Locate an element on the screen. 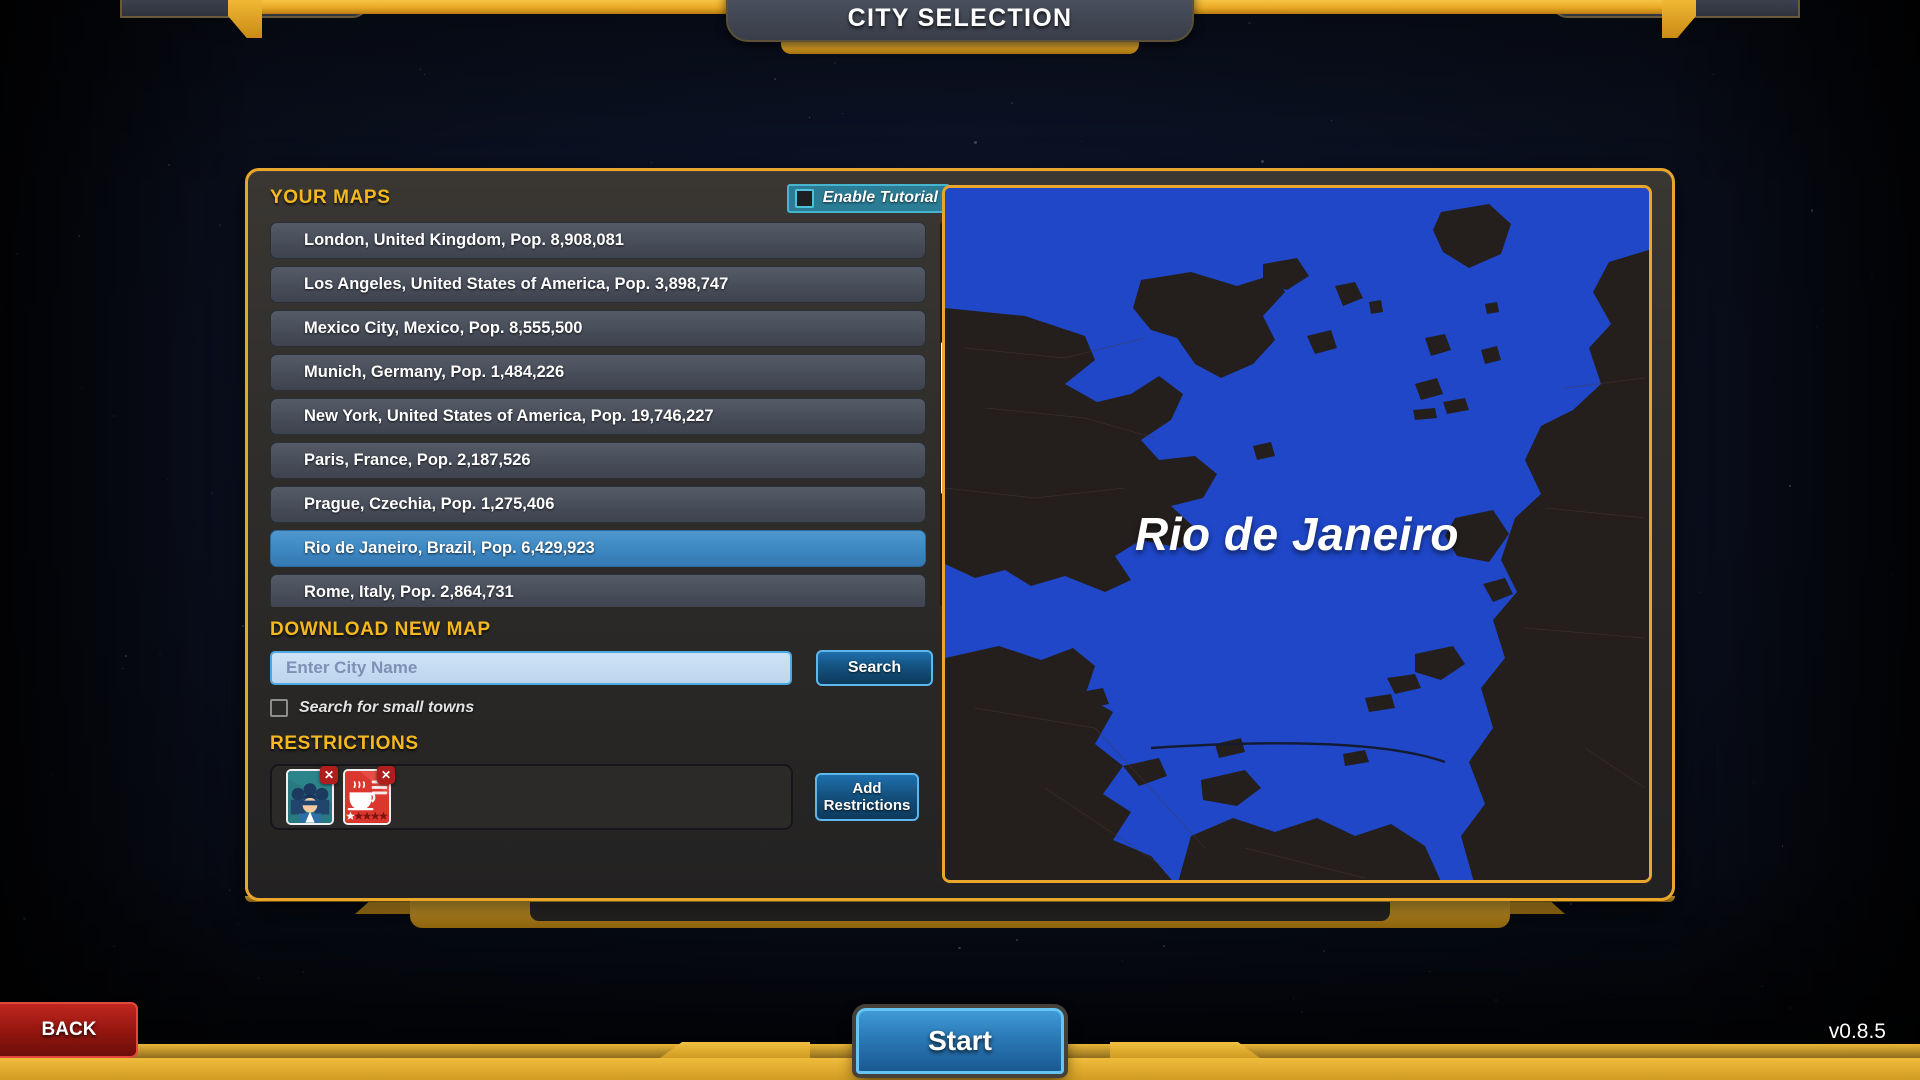 The height and width of the screenshot is (1080, 1920). enable-tutorial-label: Enable Tutorial is located at coordinates (880, 197).